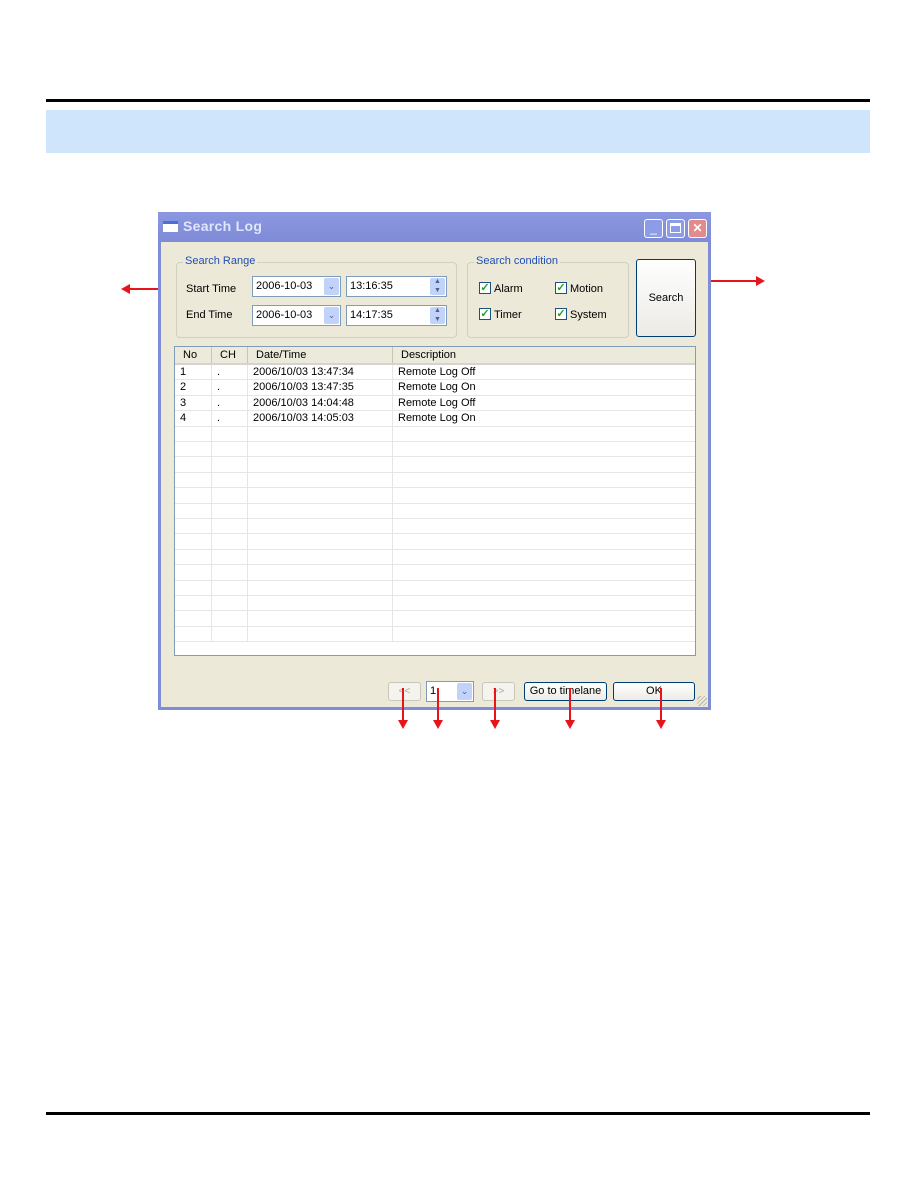 The width and height of the screenshot is (918, 1188). Describe the element at coordinates (193, 388) in the screenshot. I see `cell-no: 2` at that location.